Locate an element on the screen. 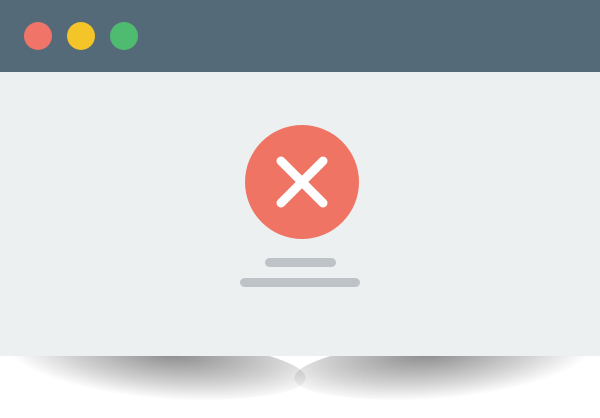  error-message-placeholder is located at coordinates (300, 282).